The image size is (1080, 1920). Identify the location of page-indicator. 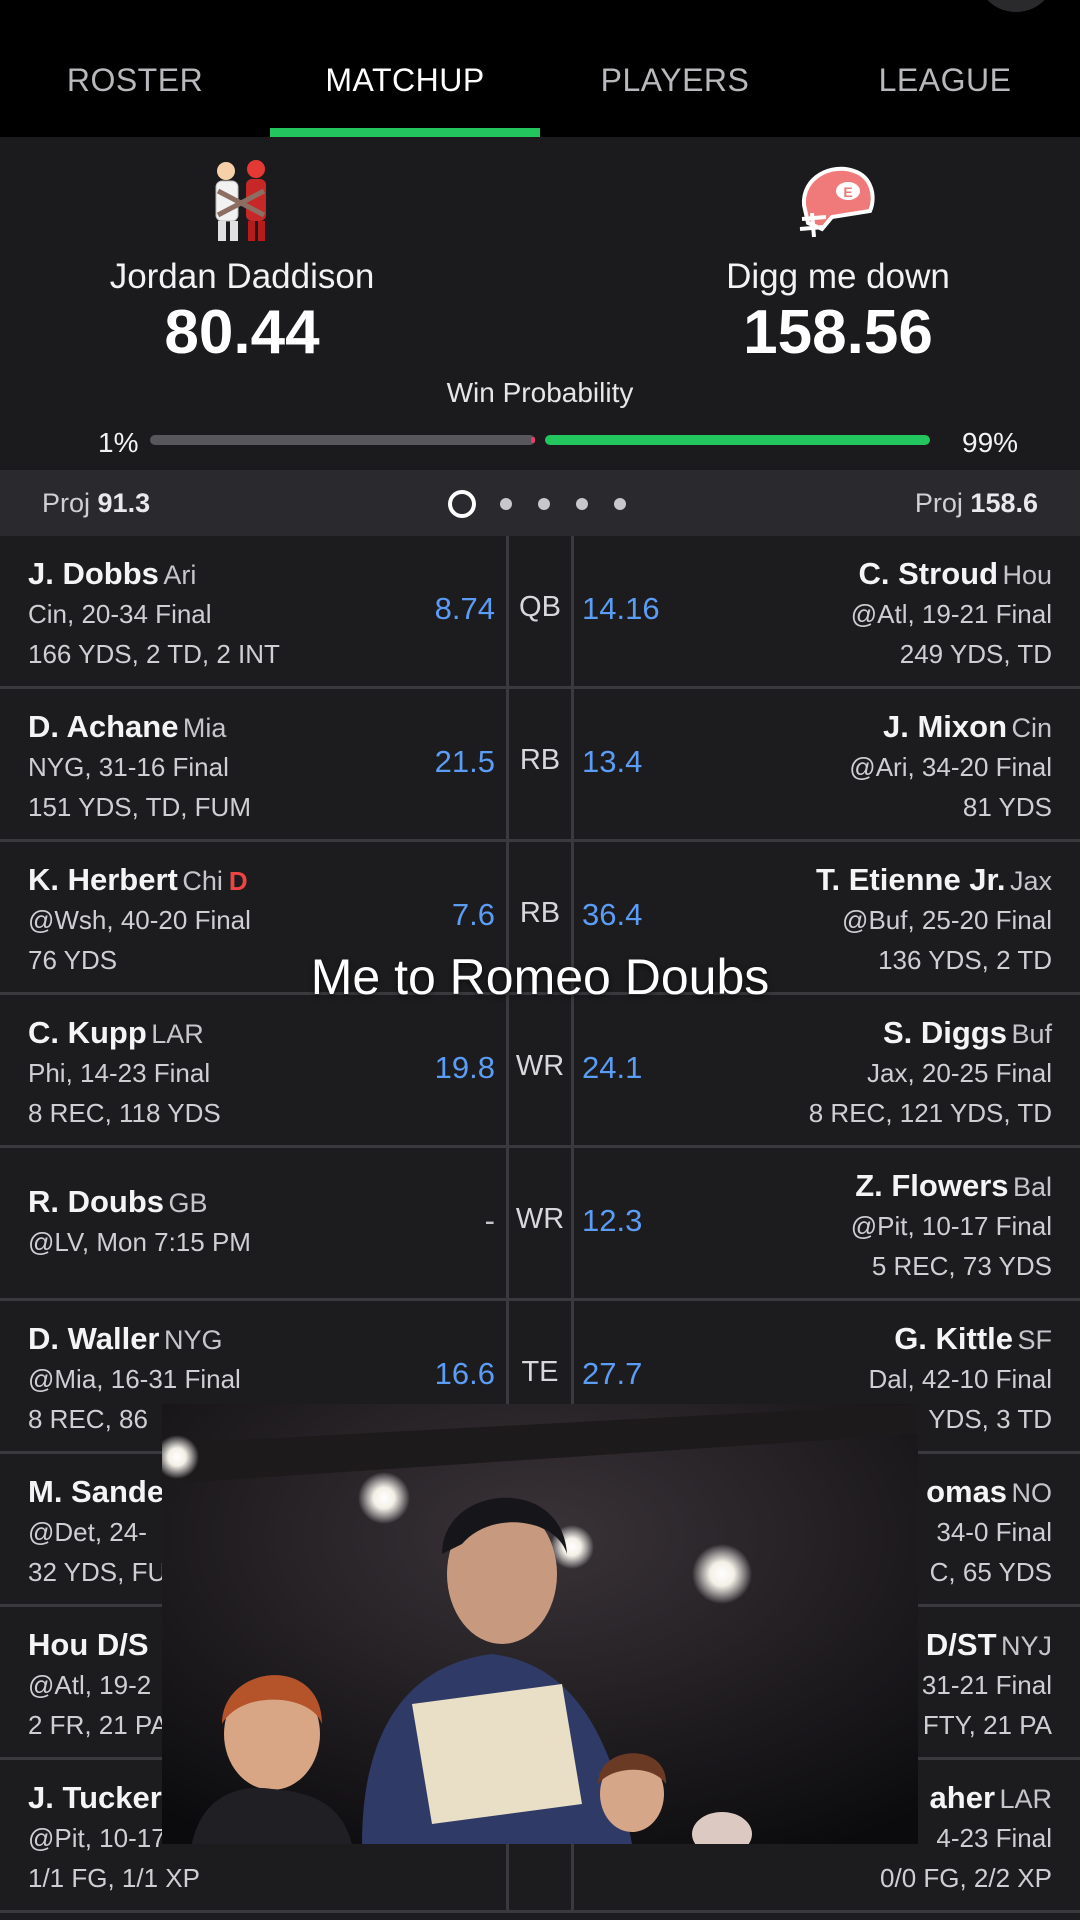
(548, 504).